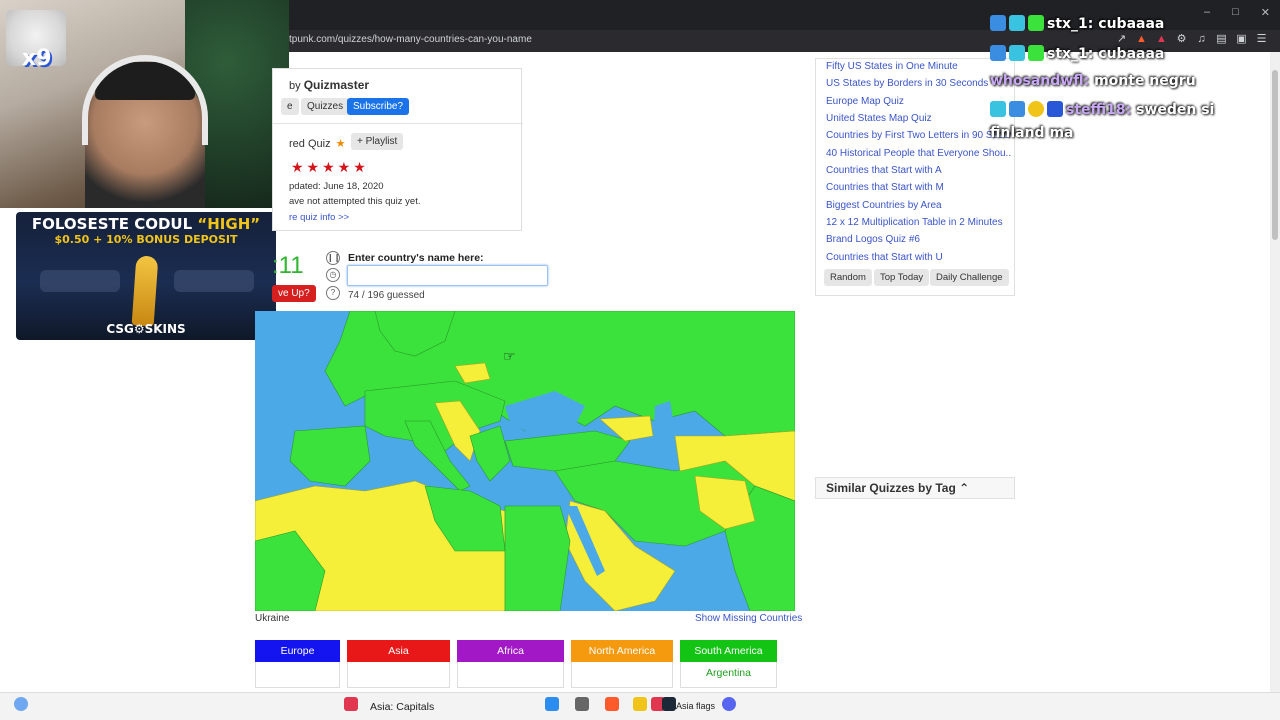 Image resolution: width=1280 pixels, height=720 pixels. I want to click on taskview-icon, so click(582, 704).